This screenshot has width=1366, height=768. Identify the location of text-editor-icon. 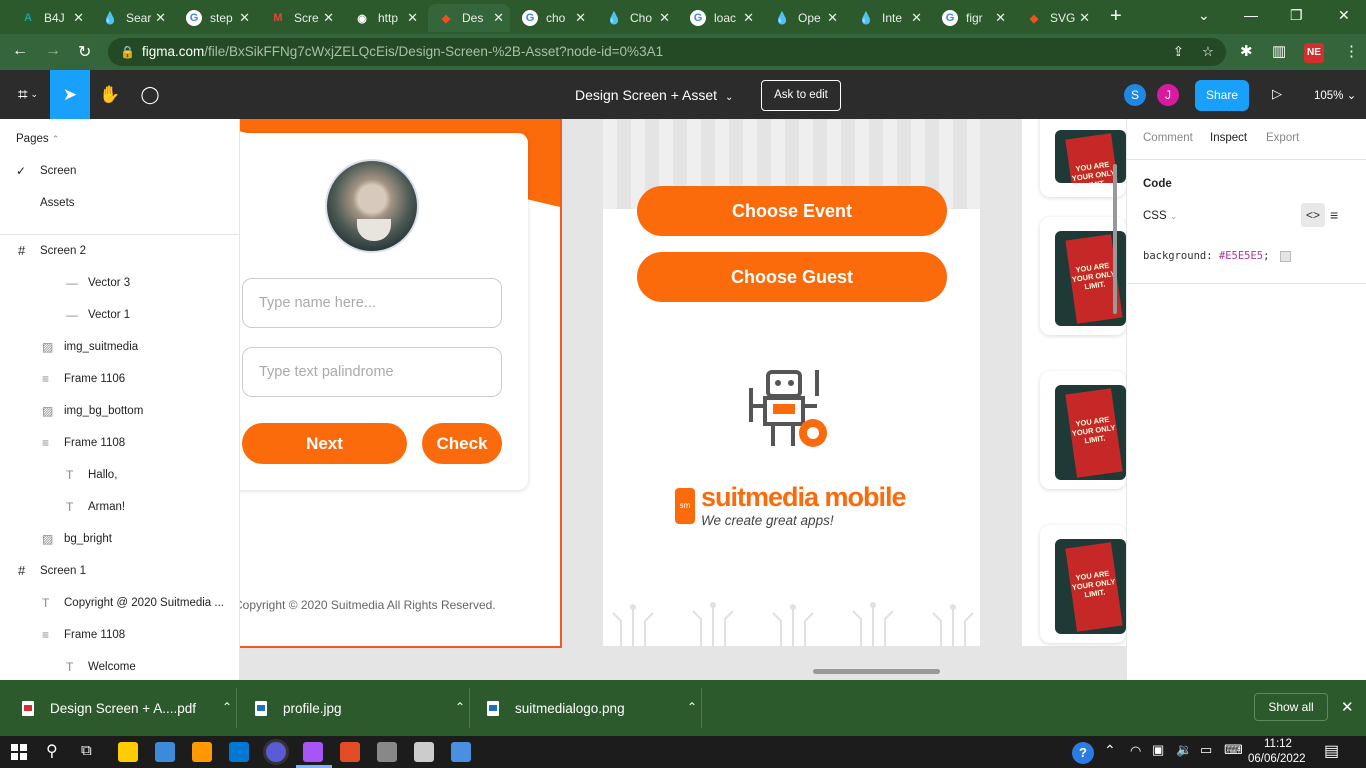
(424, 752).